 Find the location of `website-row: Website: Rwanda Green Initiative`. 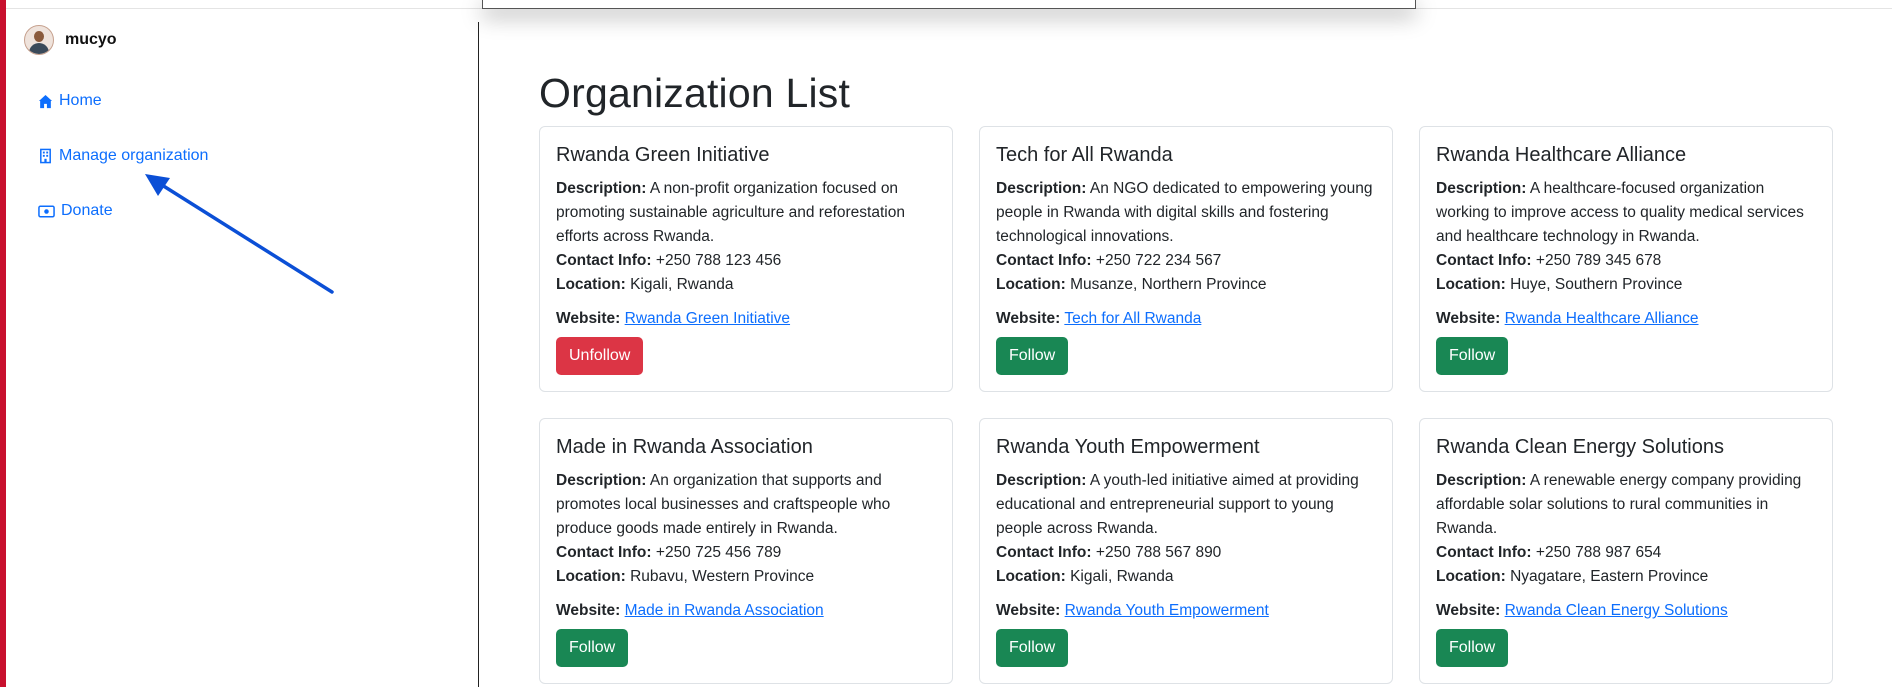

website-row: Website: Rwanda Green Initiative is located at coordinates (746, 319).